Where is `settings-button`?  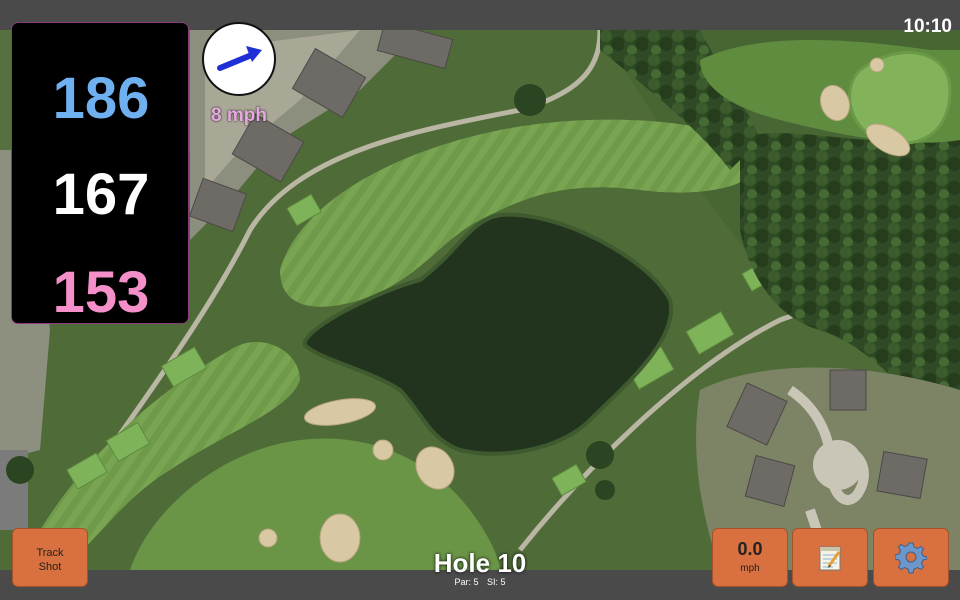 settings-button is located at coordinates (911, 557).